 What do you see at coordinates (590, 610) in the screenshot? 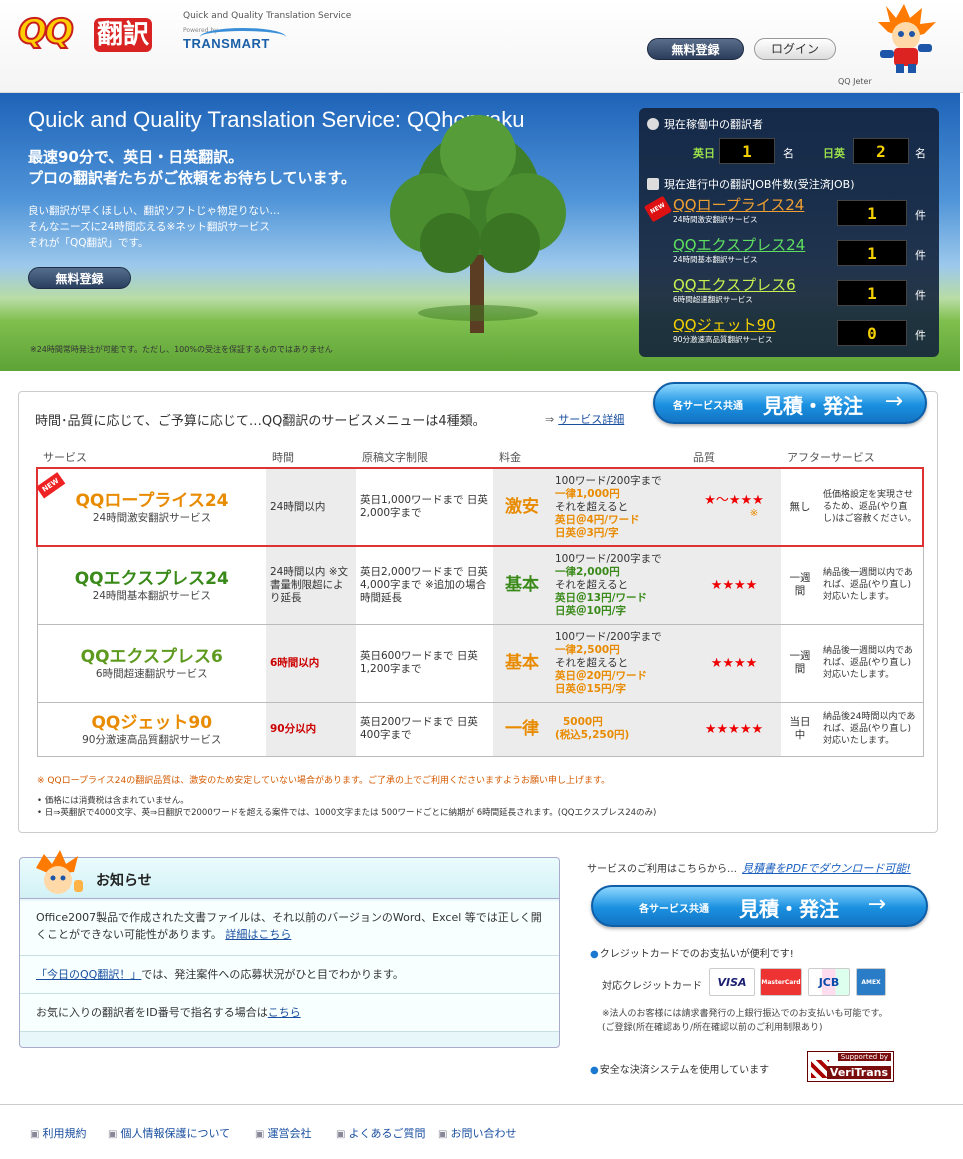
I see `price-line-5: 日英＠10円/字` at bounding box center [590, 610].